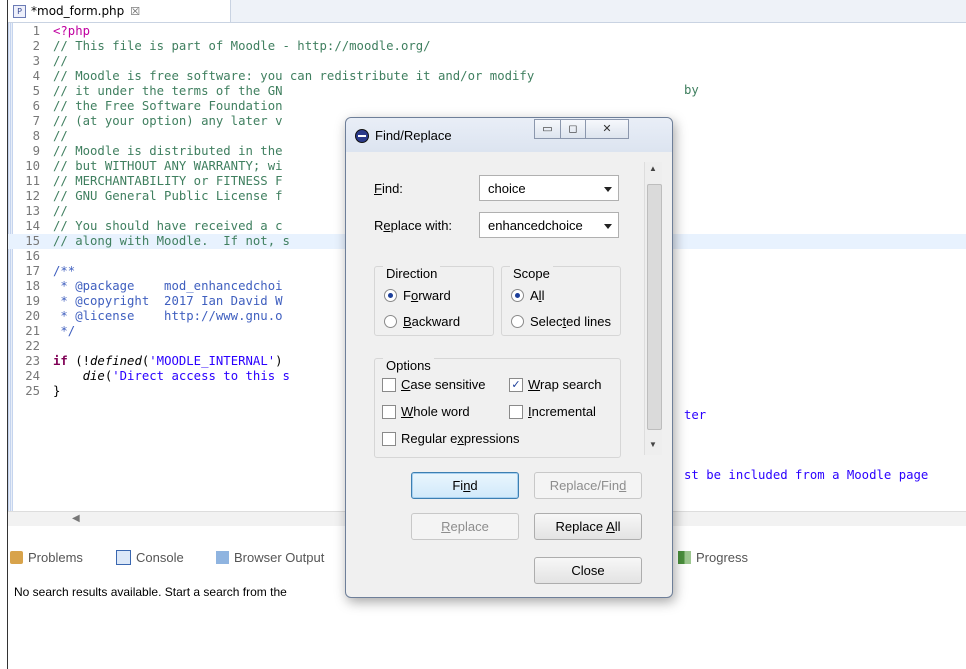  I want to click on tab-console-label: Console, so click(160, 557).